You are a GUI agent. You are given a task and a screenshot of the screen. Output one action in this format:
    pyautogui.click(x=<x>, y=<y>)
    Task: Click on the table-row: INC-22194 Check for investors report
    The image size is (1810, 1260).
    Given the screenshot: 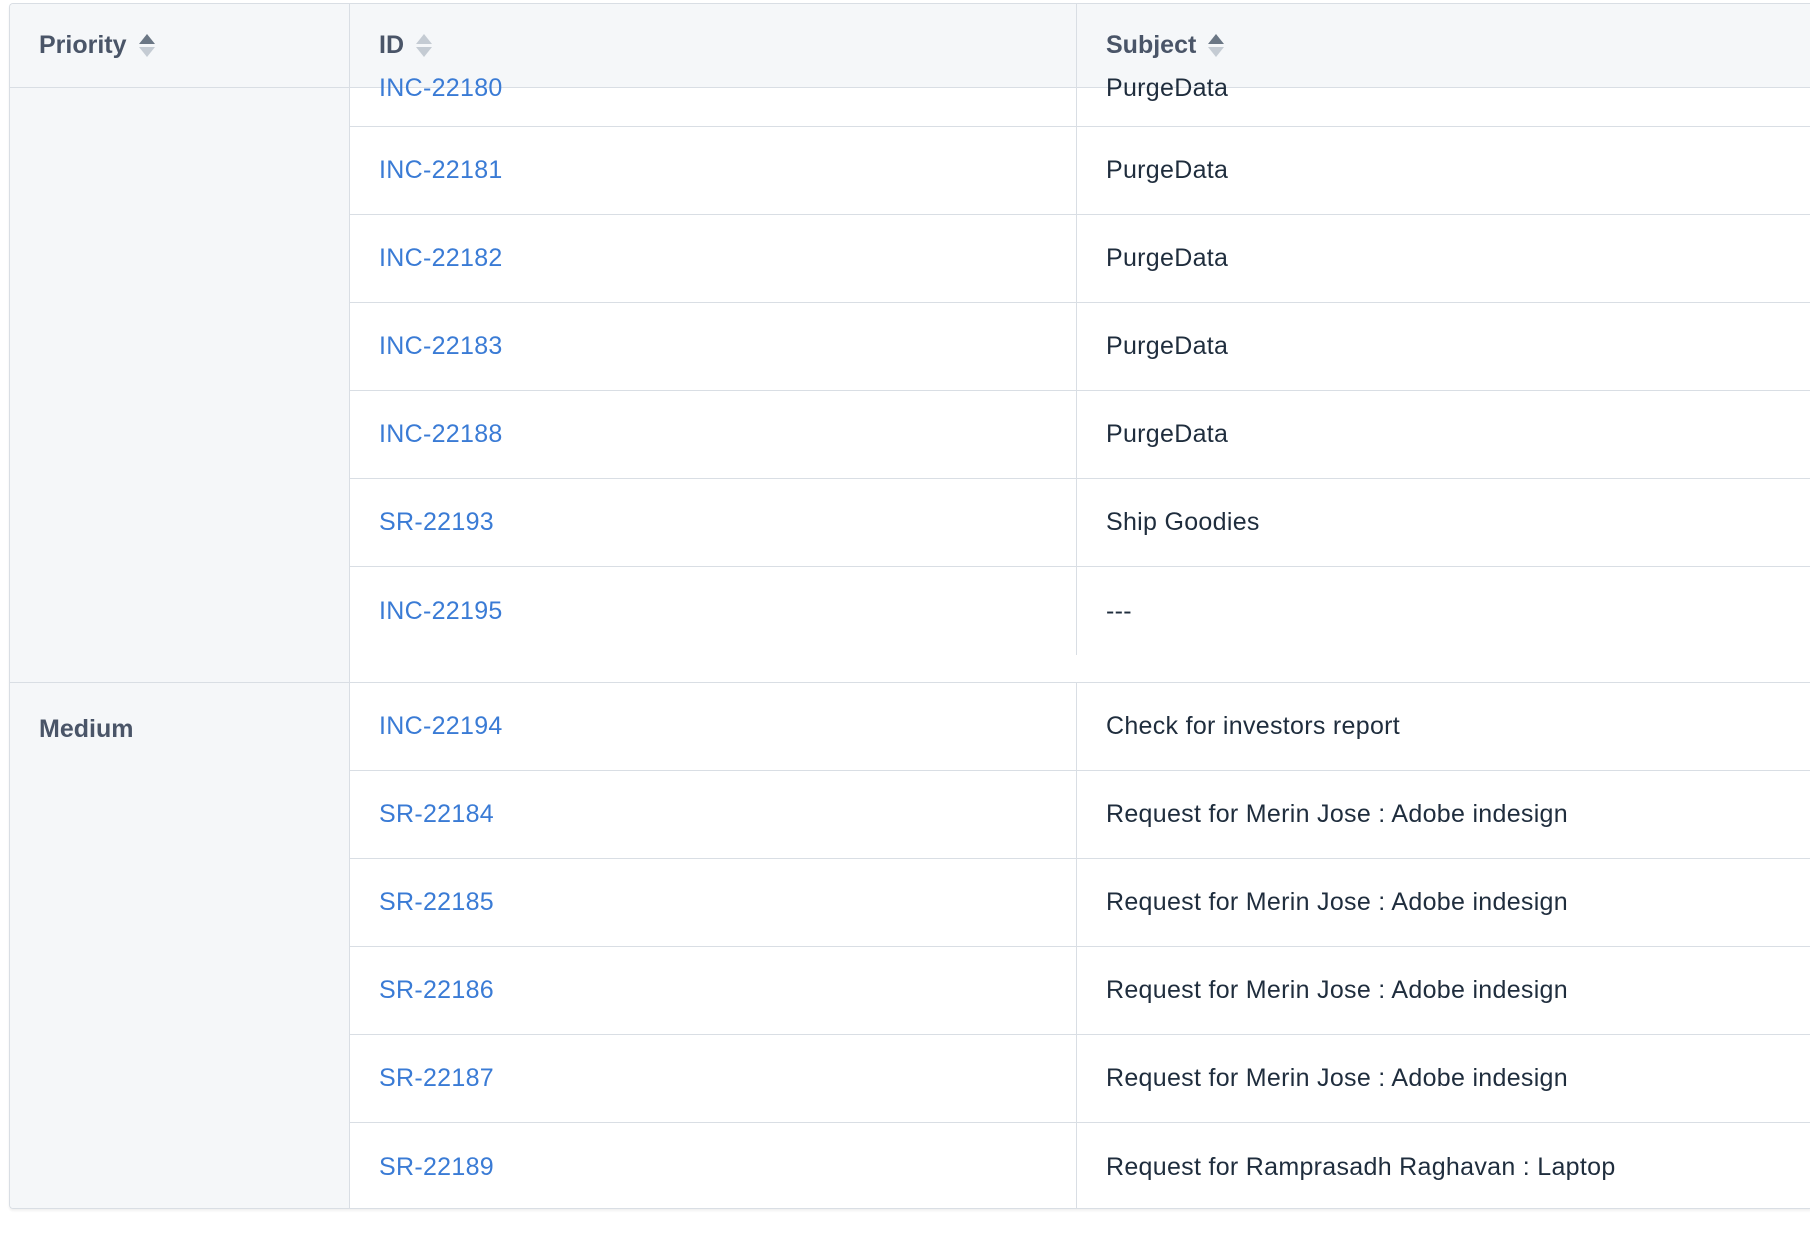 What is the action you would take?
    pyautogui.click(x=1080, y=727)
    